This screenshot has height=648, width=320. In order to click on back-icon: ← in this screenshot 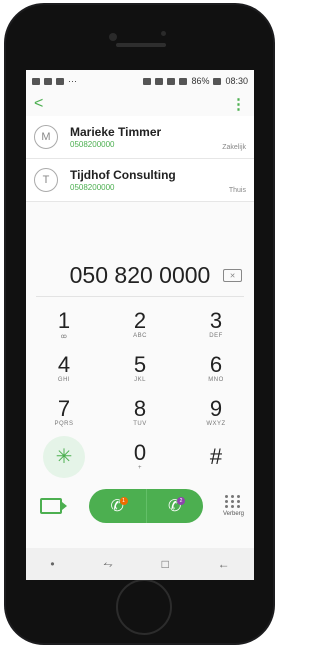, I will do `click(224, 564)`.